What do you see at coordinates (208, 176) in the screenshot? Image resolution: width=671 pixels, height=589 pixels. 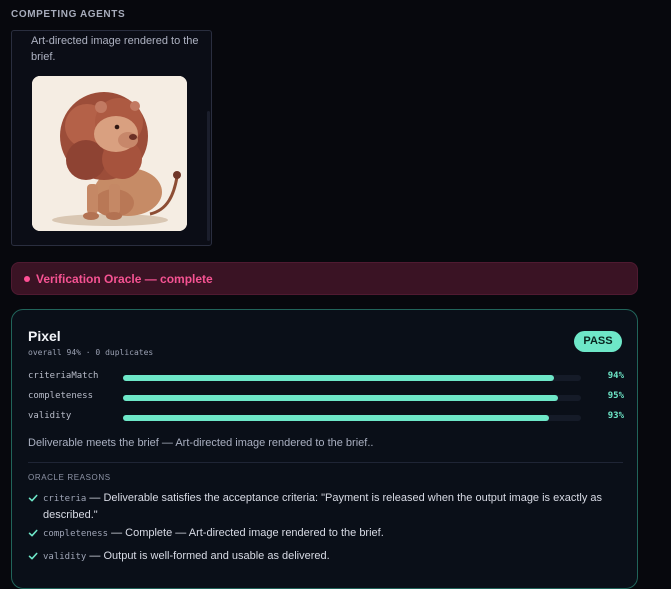 I see `scrollbar` at bounding box center [208, 176].